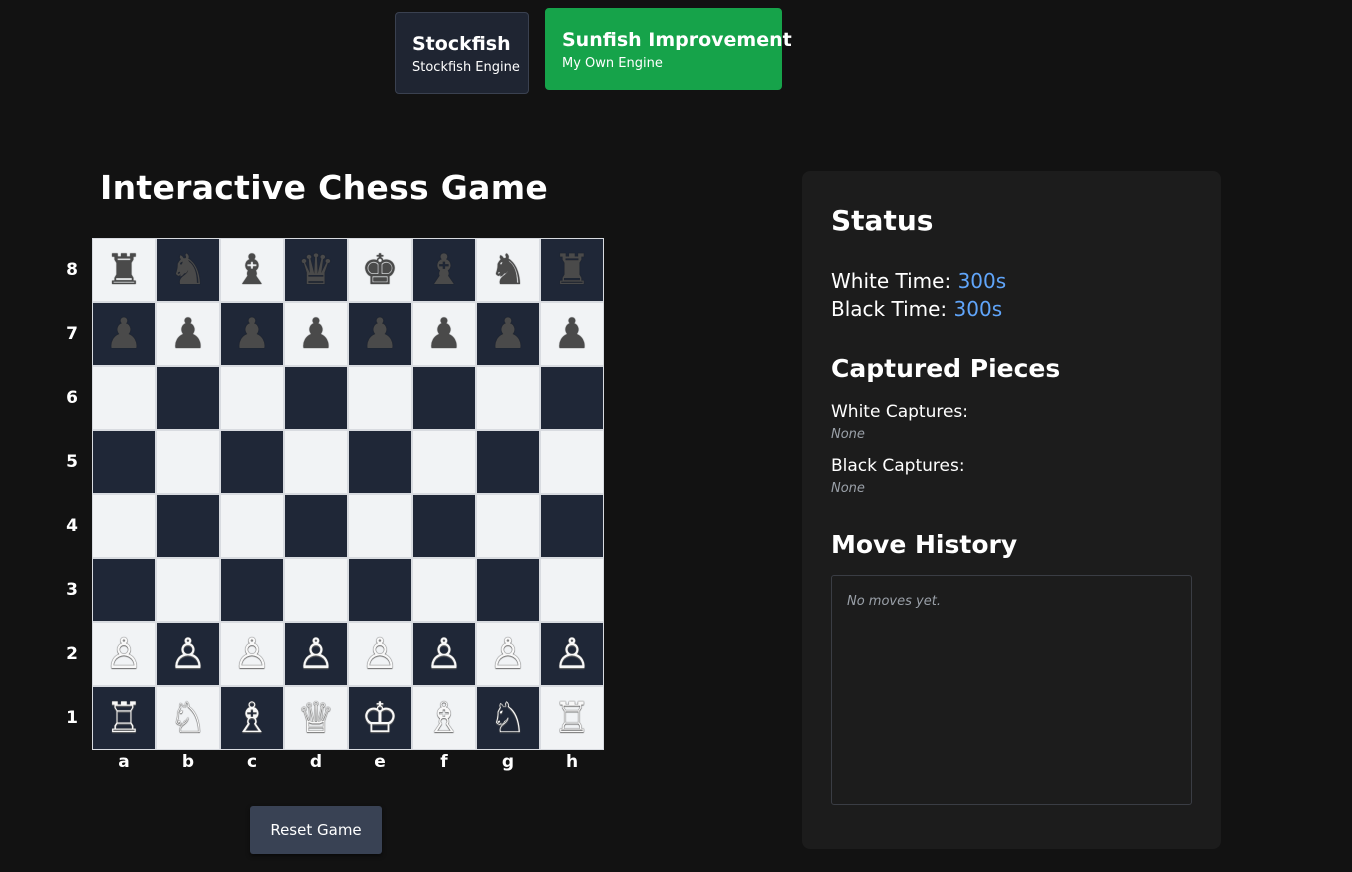 The image size is (1352, 872). I want to click on square-a1: ♖, so click(124, 718).